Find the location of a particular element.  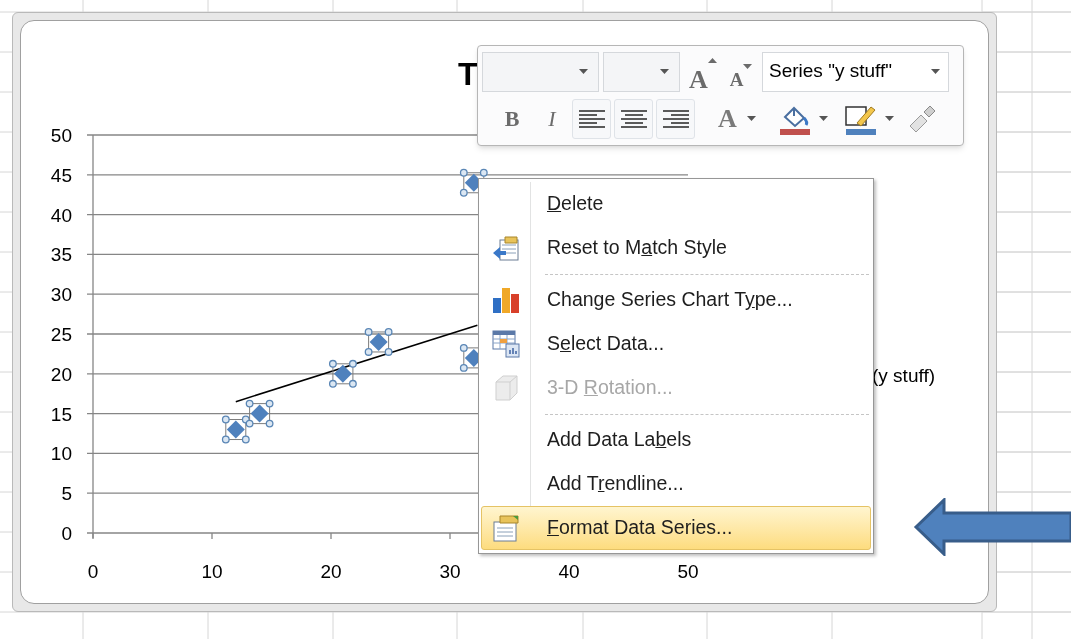

table-icon is located at coordinates (506, 344).